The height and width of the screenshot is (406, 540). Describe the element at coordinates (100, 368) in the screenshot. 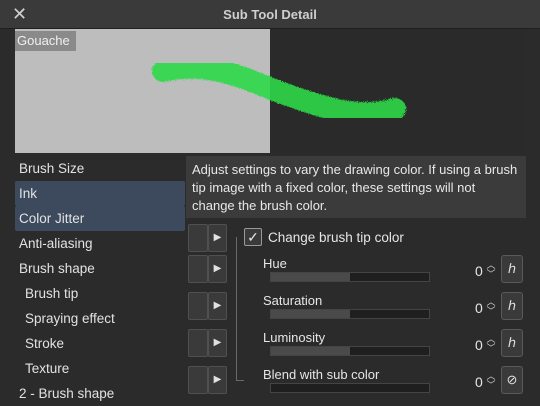

I see `sidebar-item: Texture` at that location.